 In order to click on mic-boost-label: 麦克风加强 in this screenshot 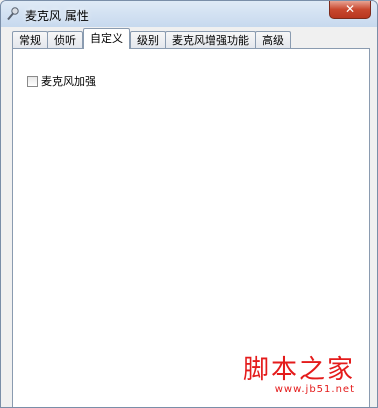, I will do `click(68, 81)`.